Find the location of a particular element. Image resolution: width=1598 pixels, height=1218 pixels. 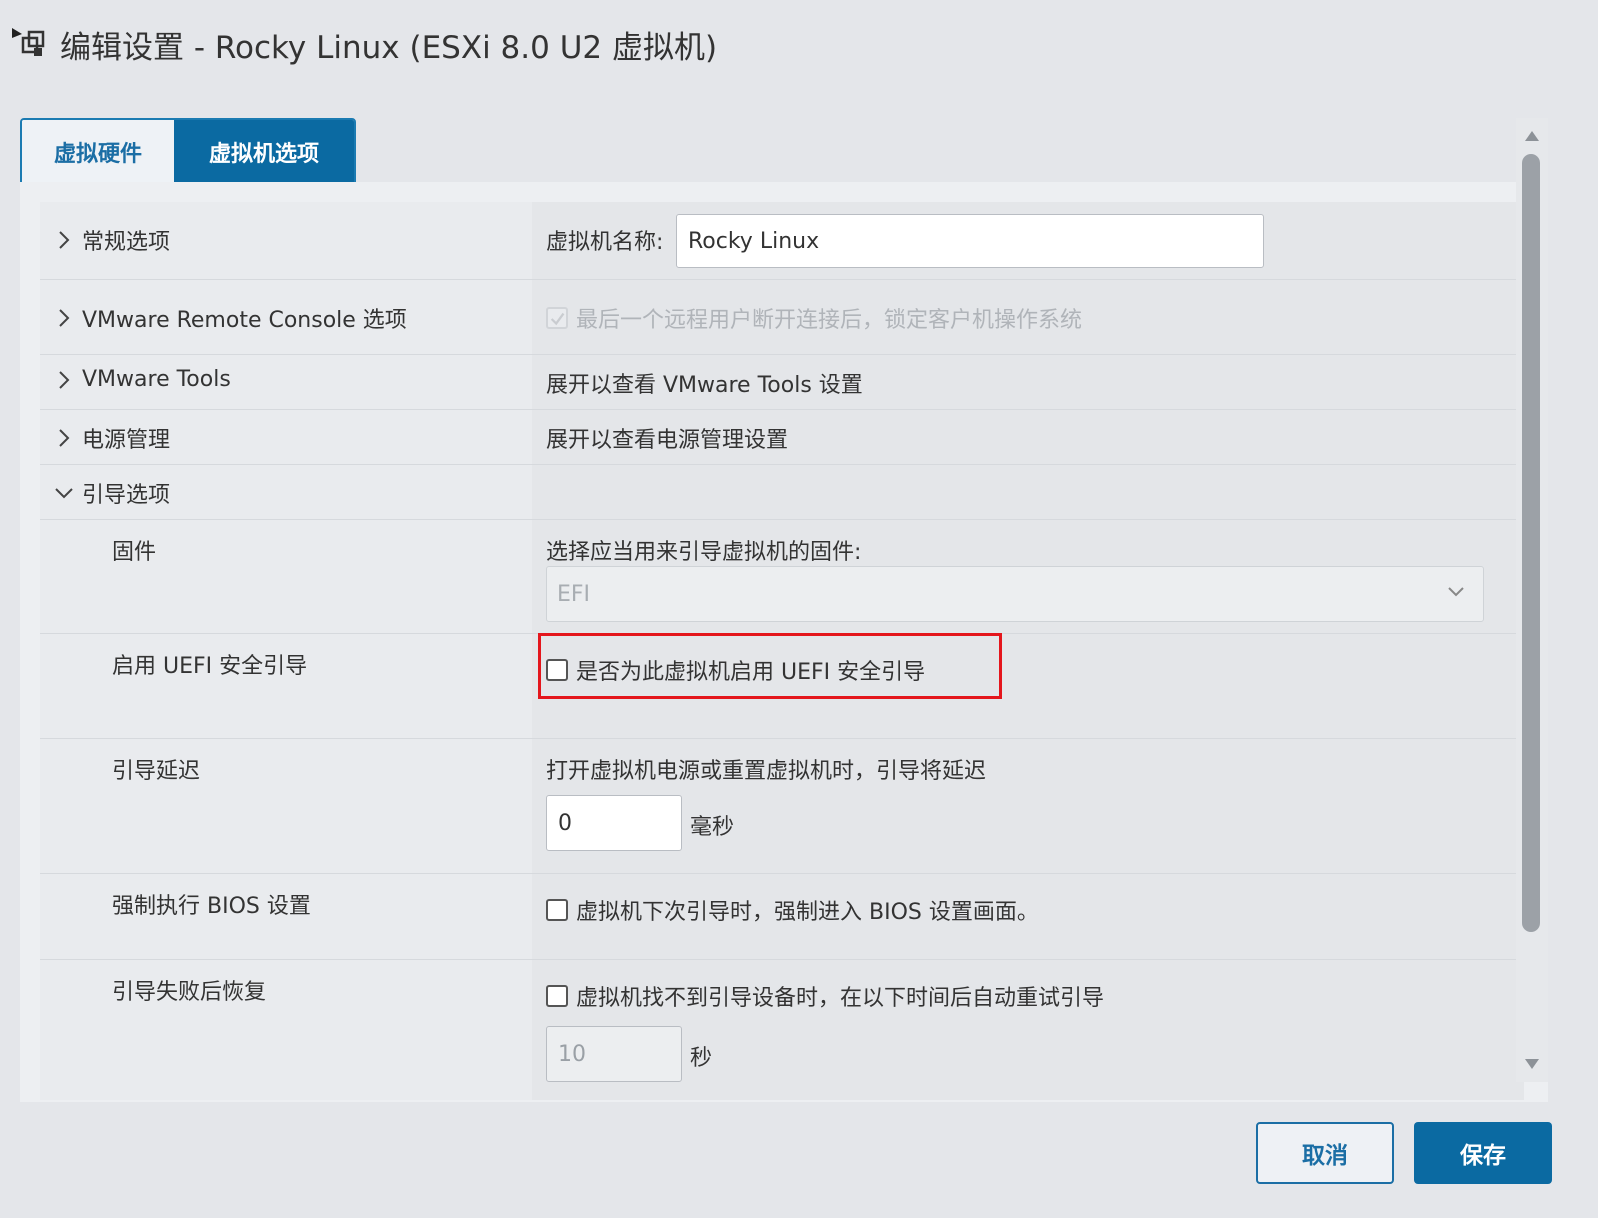

vmrc-options-header: VMware Remote Console 选项 is located at coordinates (286, 317).